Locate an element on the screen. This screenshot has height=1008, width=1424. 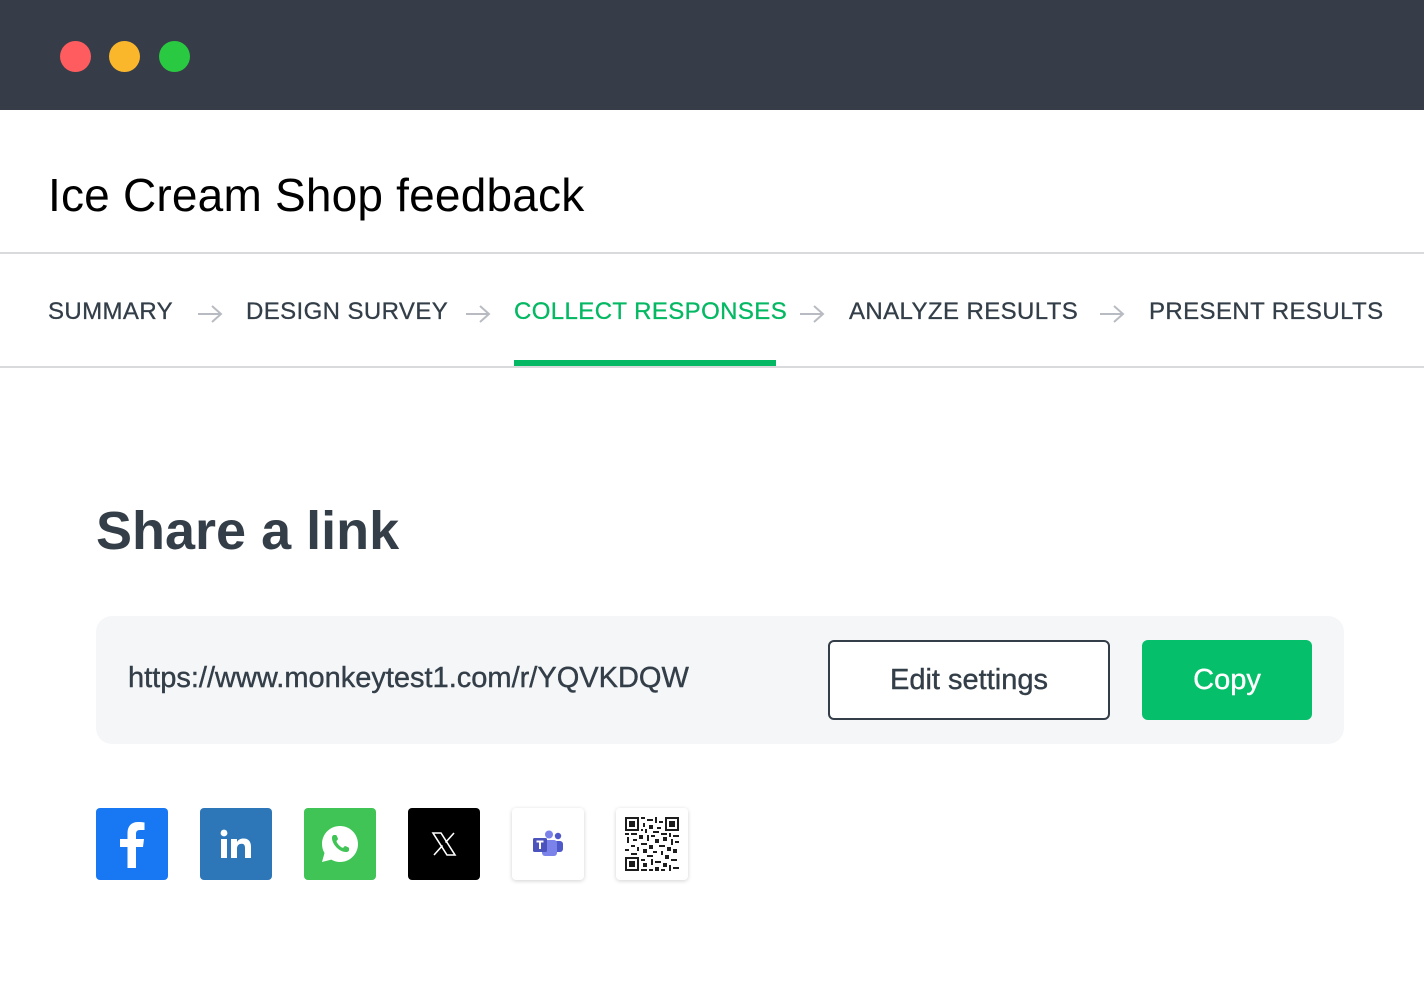
tab-collect-responses: COLLECT RESPONSES is located at coordinates (650, 312).